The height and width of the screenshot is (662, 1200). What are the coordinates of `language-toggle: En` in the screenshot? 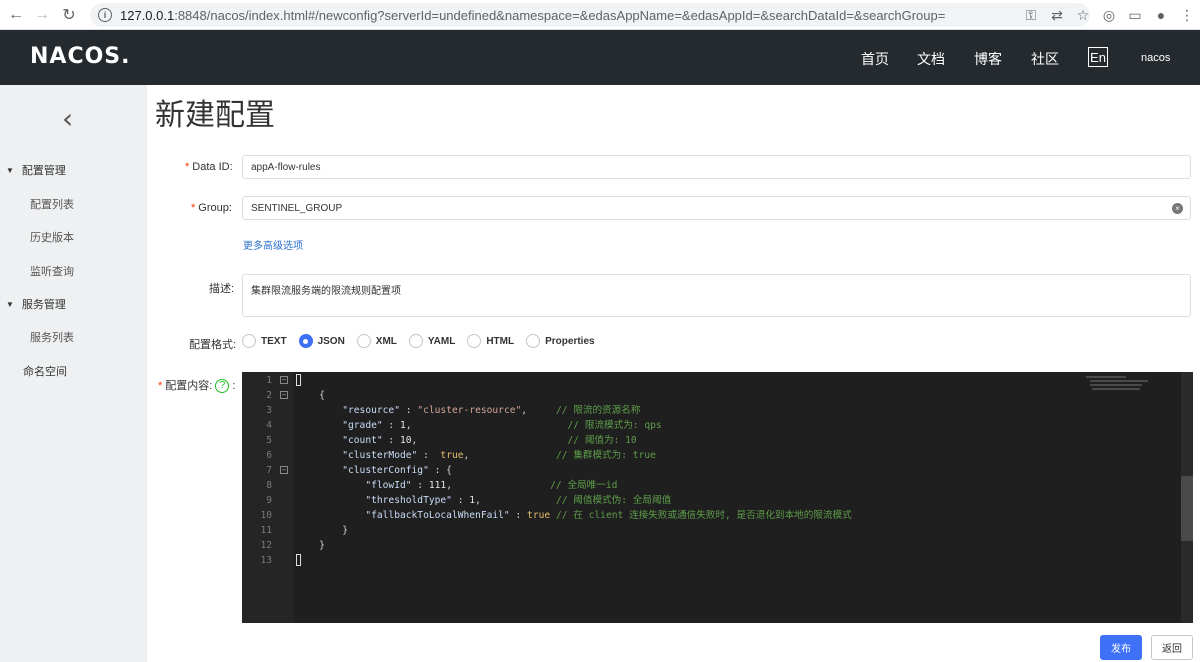 It's located at (1098, 57).